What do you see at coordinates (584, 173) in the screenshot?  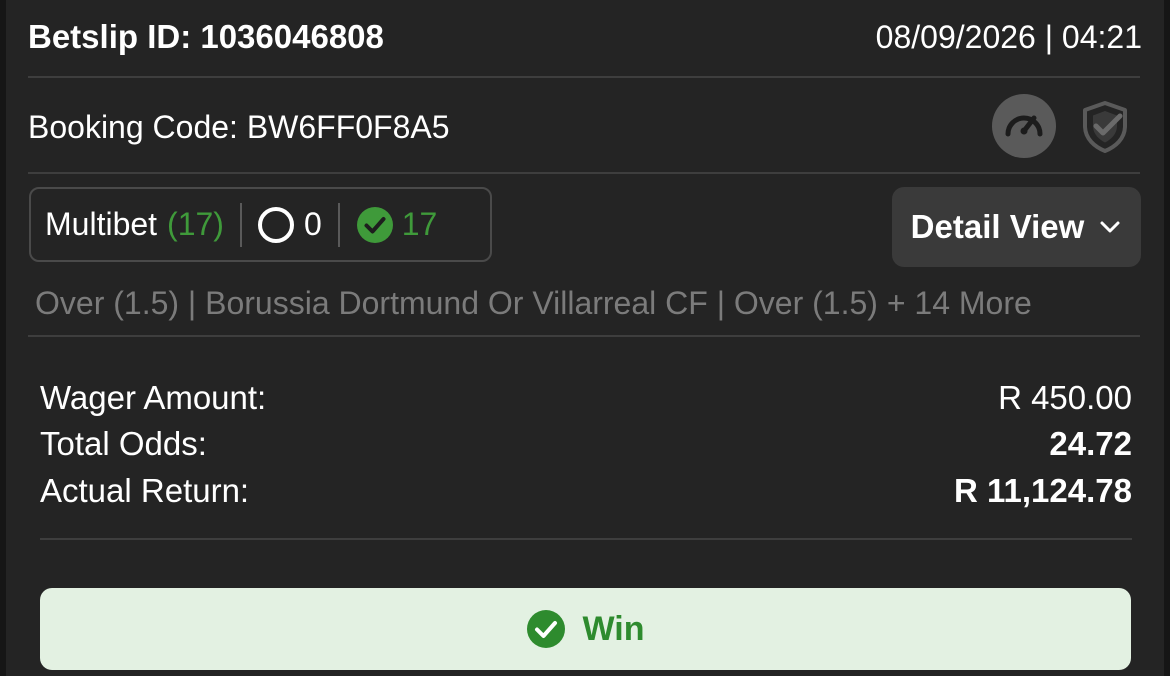 I see `booking-divider` at bounding box center [584, 173].